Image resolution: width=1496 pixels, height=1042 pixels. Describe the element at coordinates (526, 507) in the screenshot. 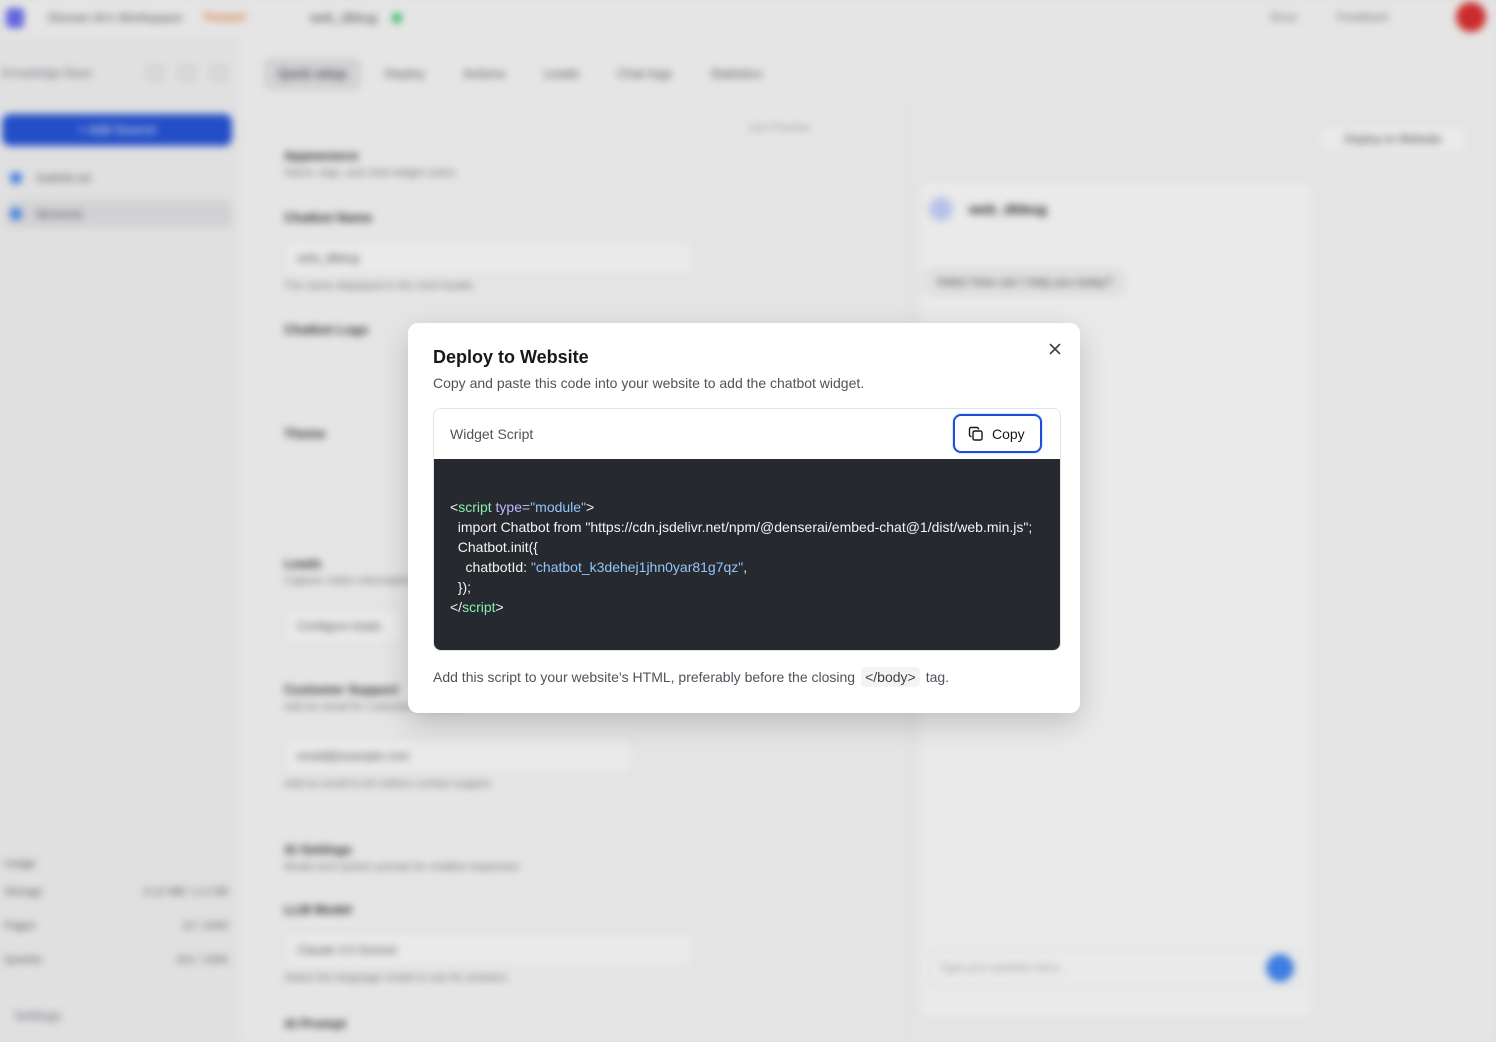

I see `code-punct: =` at that location.